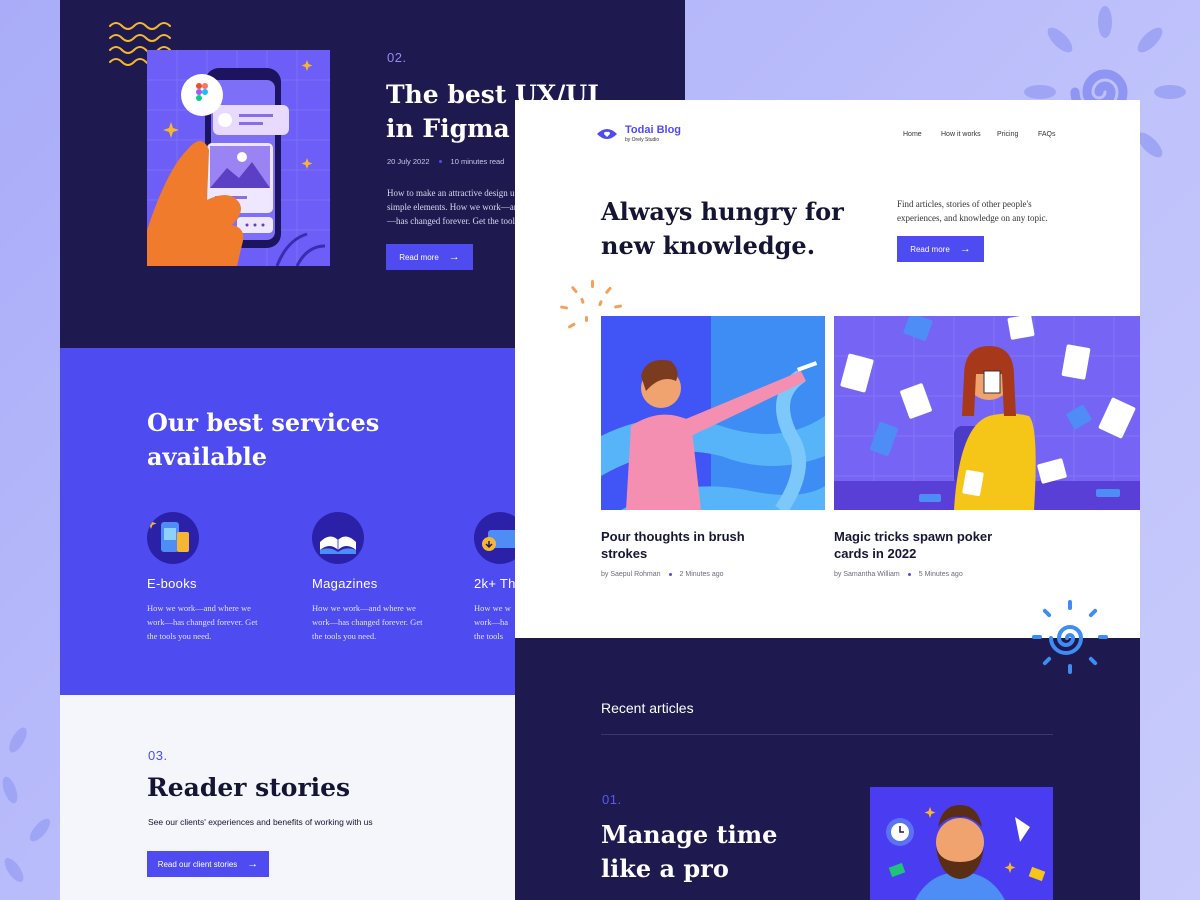 Image resolution: width=1200 pixels, height=900 pixels. What do you see at coordinates (673, 545) in the screenshot?
I see `article-card-title-brush: Pour thoughts in brush strokes` at bounding box center [673, 545].